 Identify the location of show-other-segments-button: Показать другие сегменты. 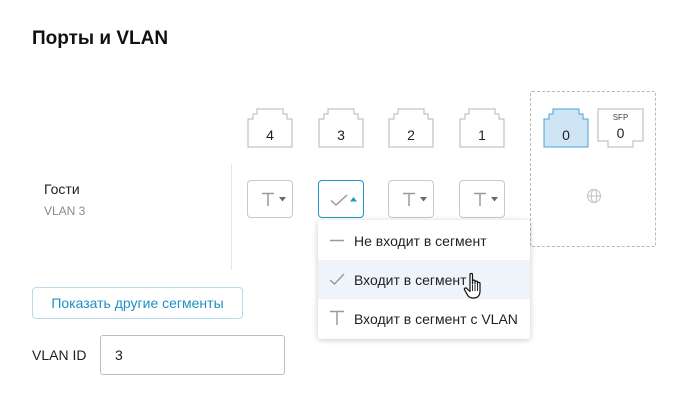
(137, 303).